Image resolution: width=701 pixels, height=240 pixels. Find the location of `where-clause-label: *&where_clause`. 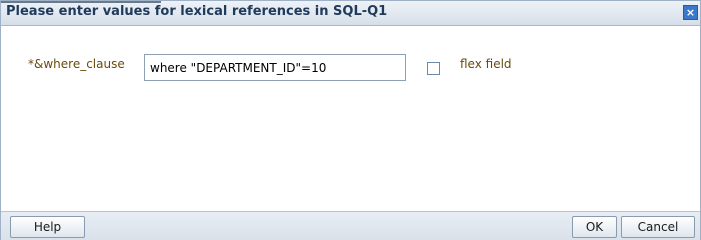

where-clause-label: *&where_clause is located at coordinates (76, 64).